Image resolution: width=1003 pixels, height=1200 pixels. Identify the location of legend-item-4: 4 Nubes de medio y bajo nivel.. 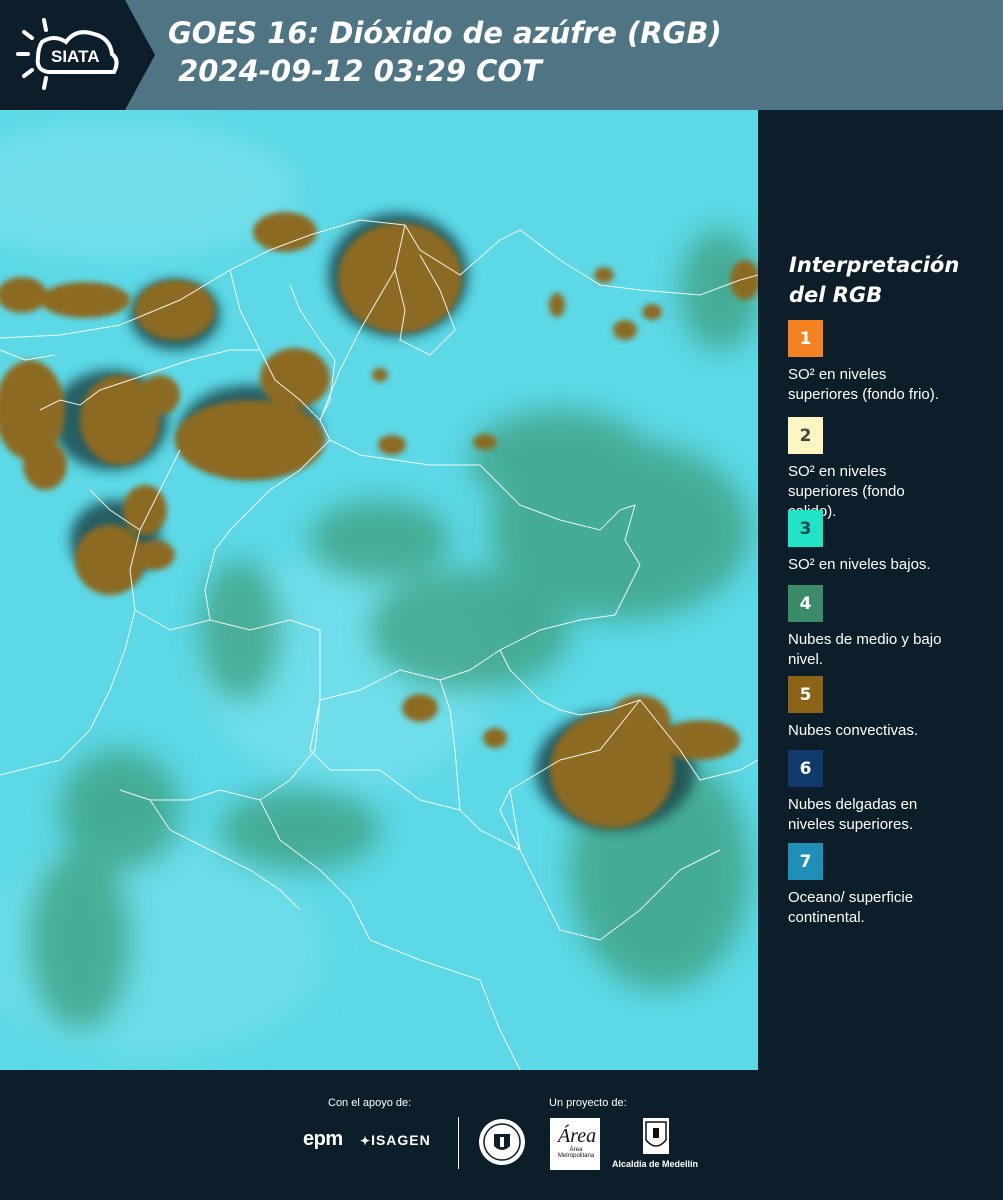
(883, 627).